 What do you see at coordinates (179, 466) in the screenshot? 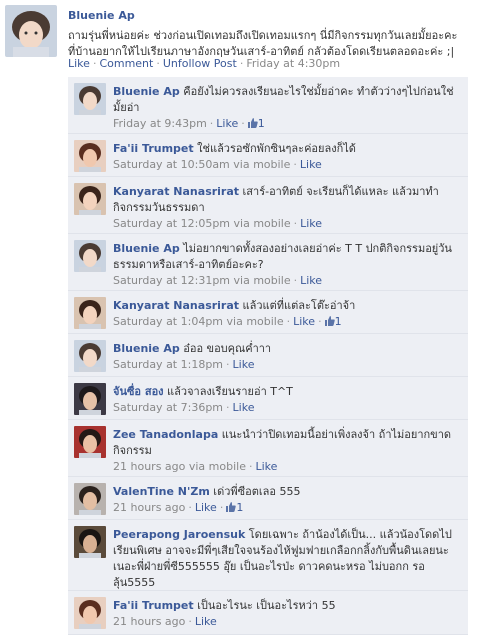
I see `comment-timestamp: 21 hours ago via mobile` at bounding box center [179, 466].